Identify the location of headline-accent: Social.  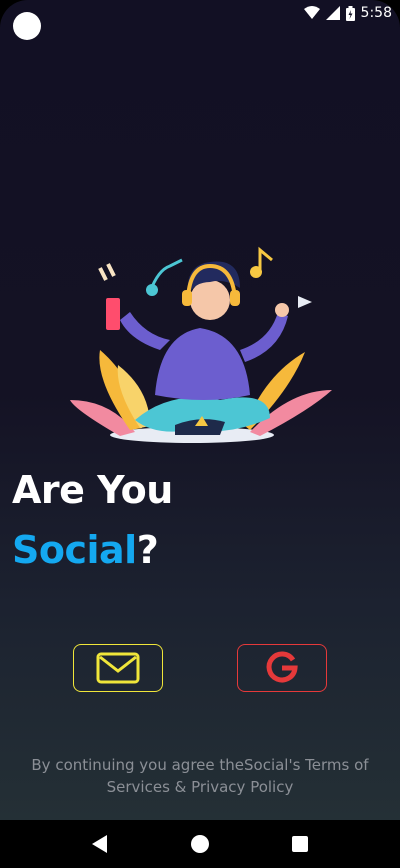
(74, 550).